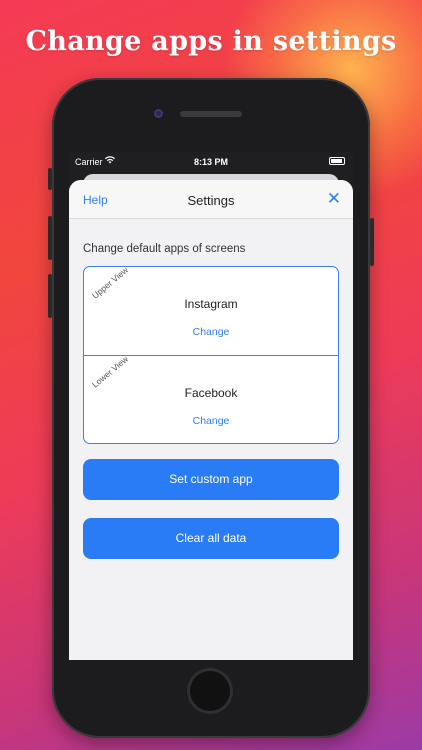  What do you see at coordinates (337, 161) in the screenshot?
I see `battery-icon` at bounding box center [337, 161].